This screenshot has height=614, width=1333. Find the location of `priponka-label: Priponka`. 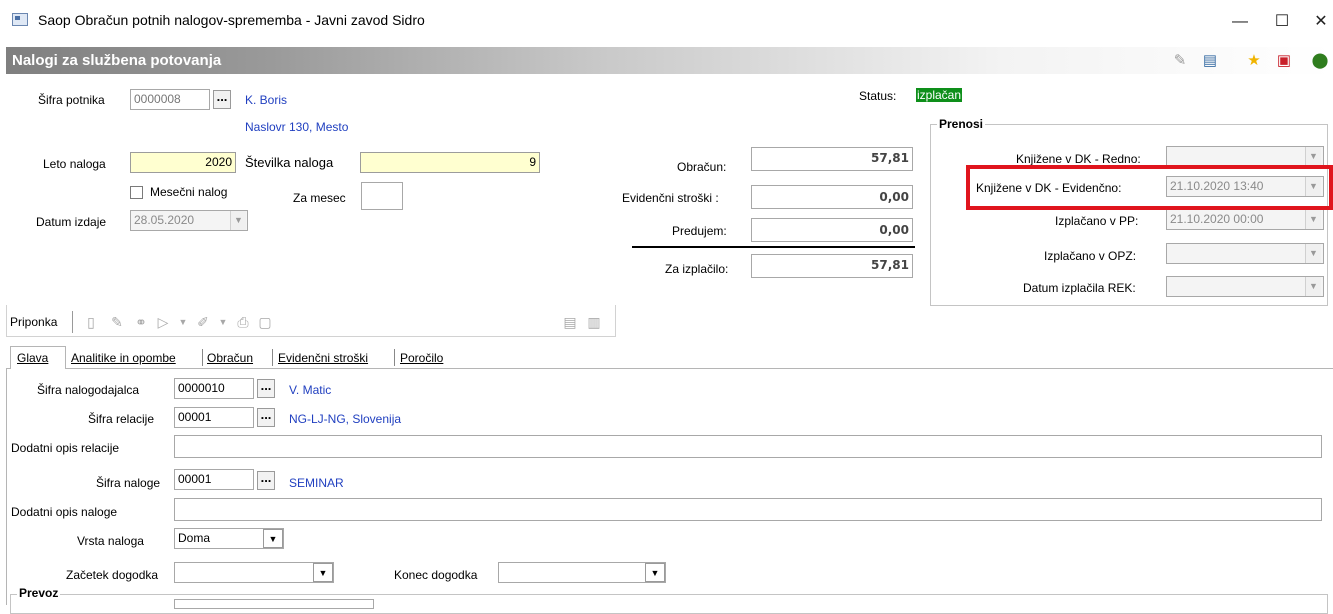

priponka-label: Priponka is located at coordinates (34, 322).